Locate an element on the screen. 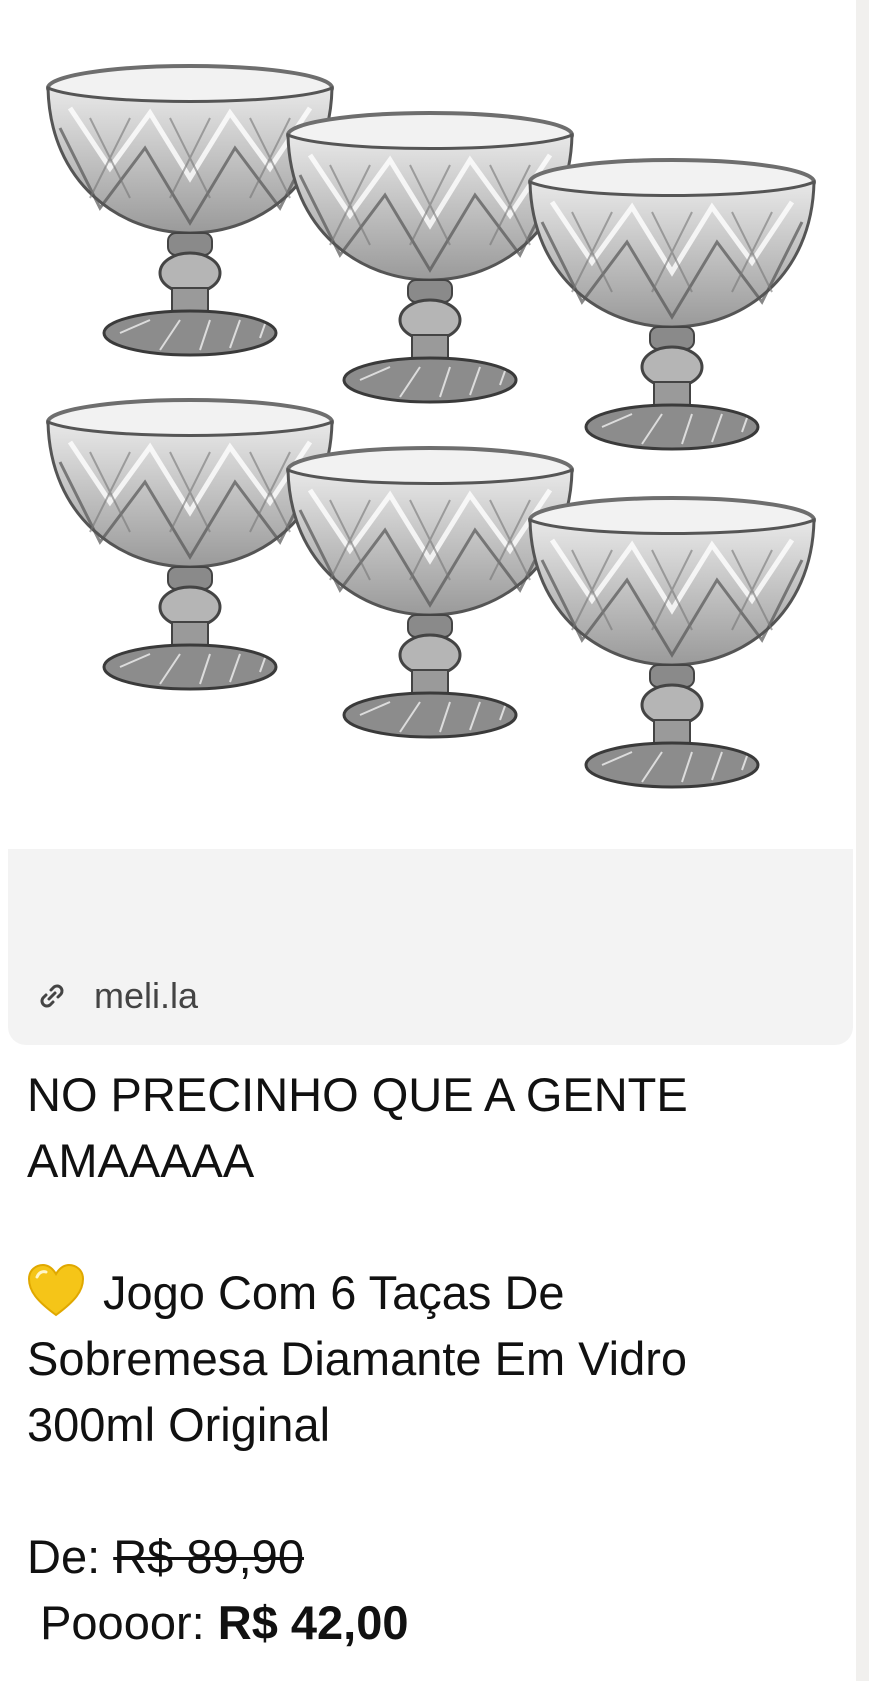 The image size is (869, 1681). product-line-1: Jogo Com 6 Taças De is located at coordinates (427, 1293).